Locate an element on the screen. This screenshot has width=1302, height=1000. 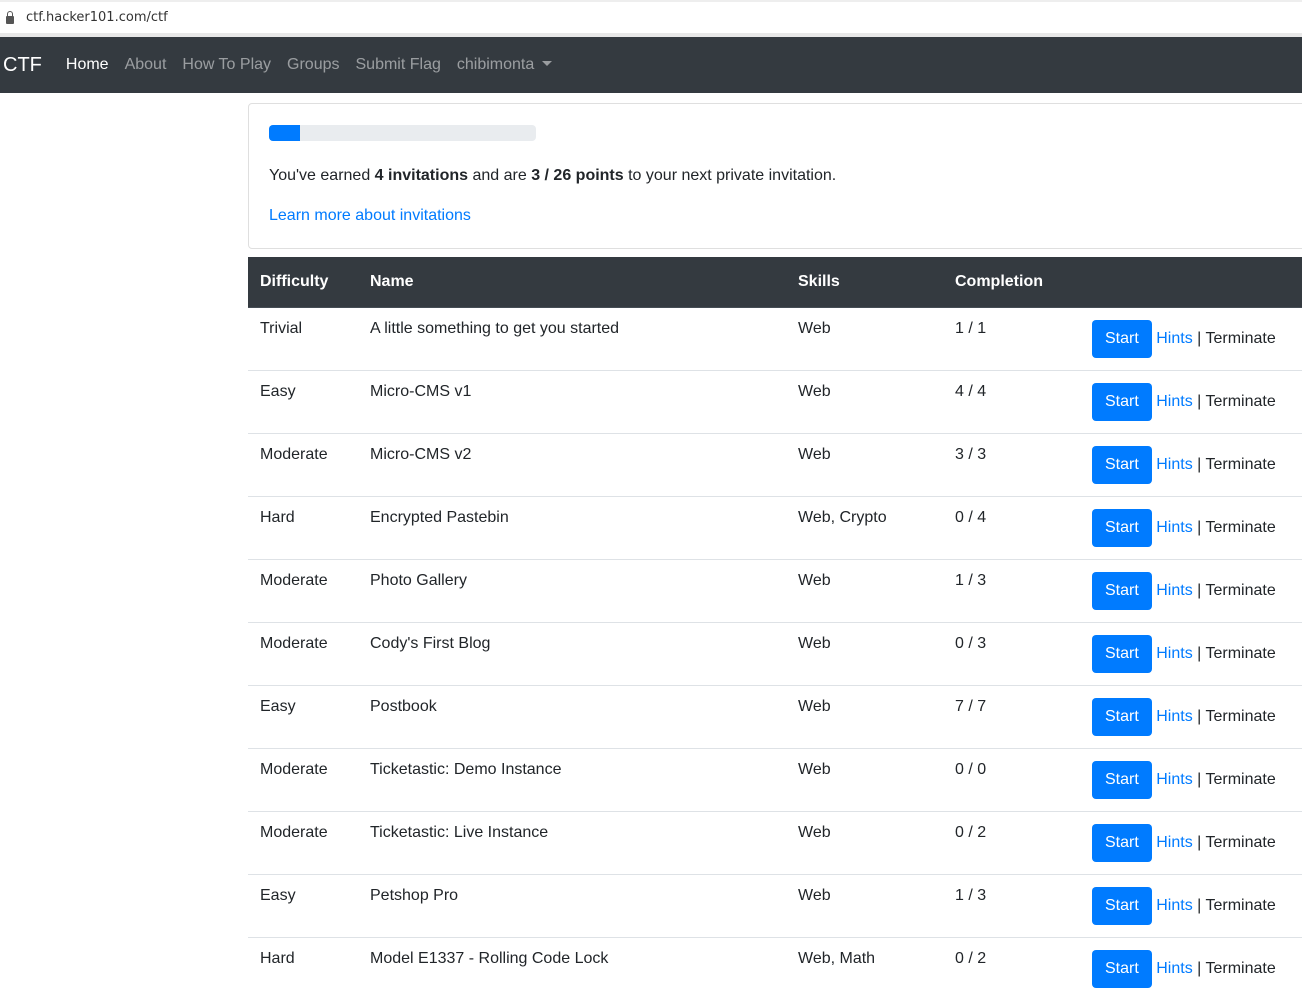
nav-groups: Groups is located at coordinates (313, 65).